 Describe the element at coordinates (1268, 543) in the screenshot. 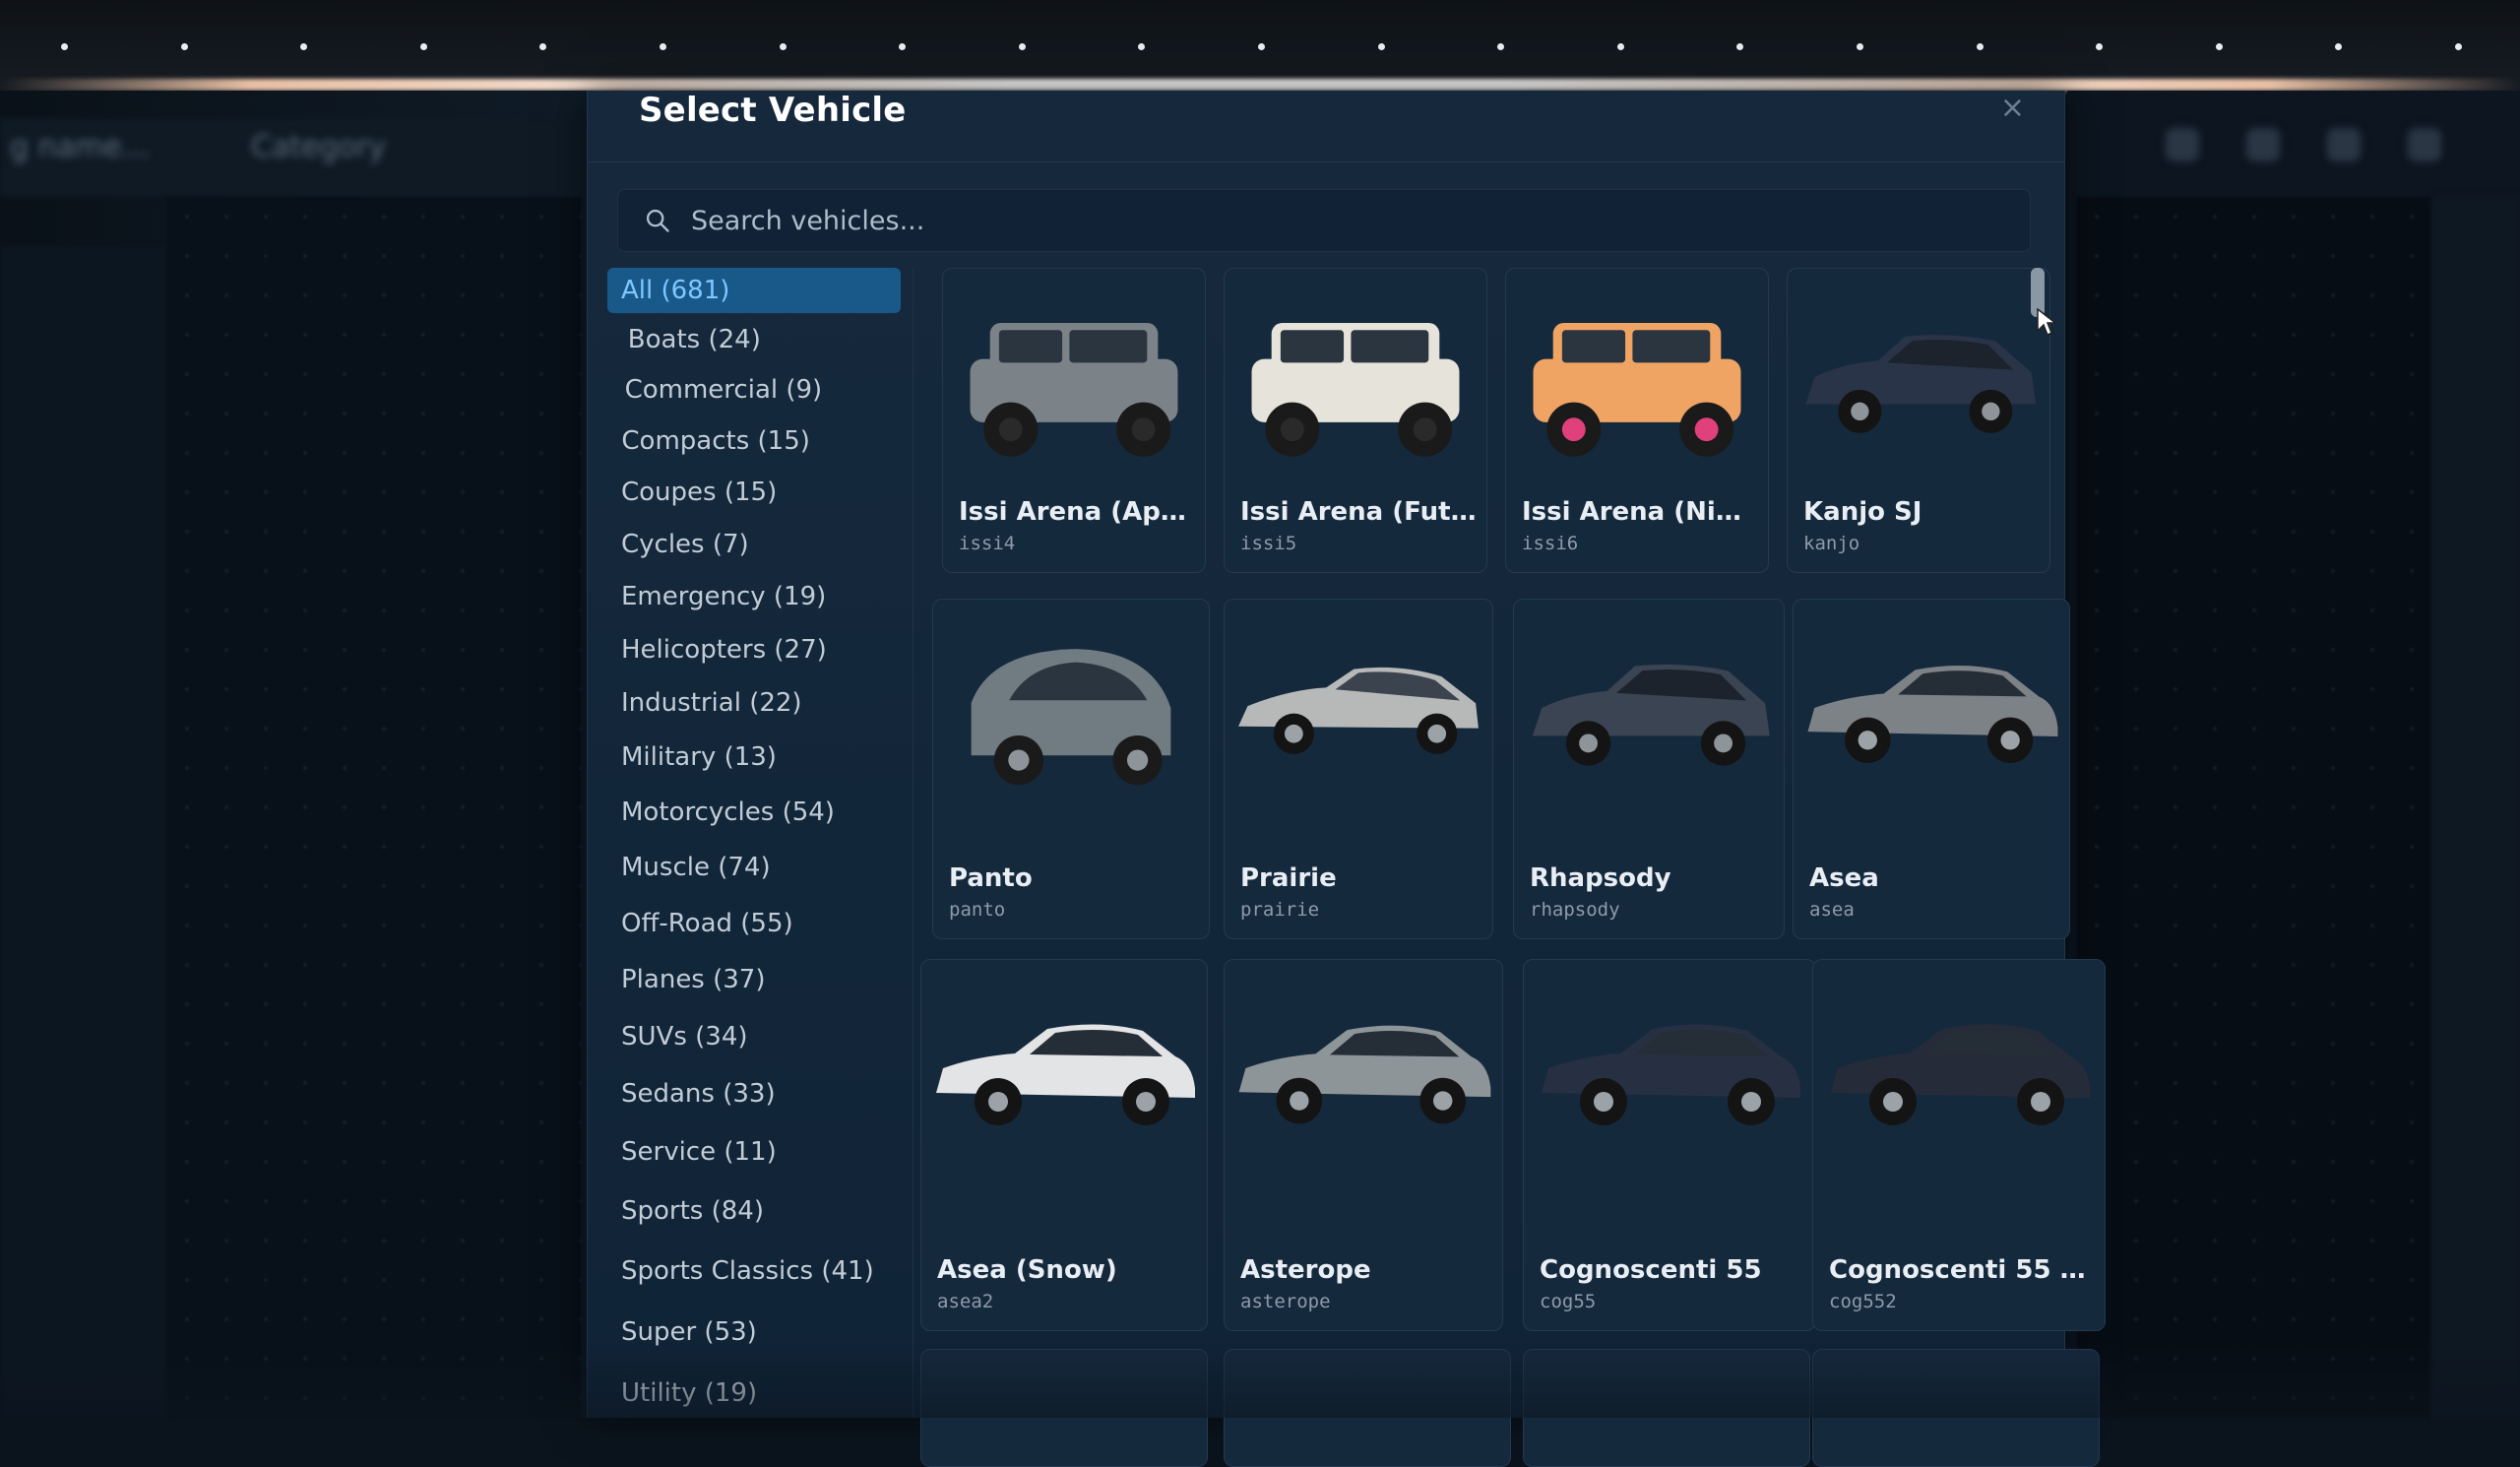

I see `vehicle-model-code: issi5` at that location.